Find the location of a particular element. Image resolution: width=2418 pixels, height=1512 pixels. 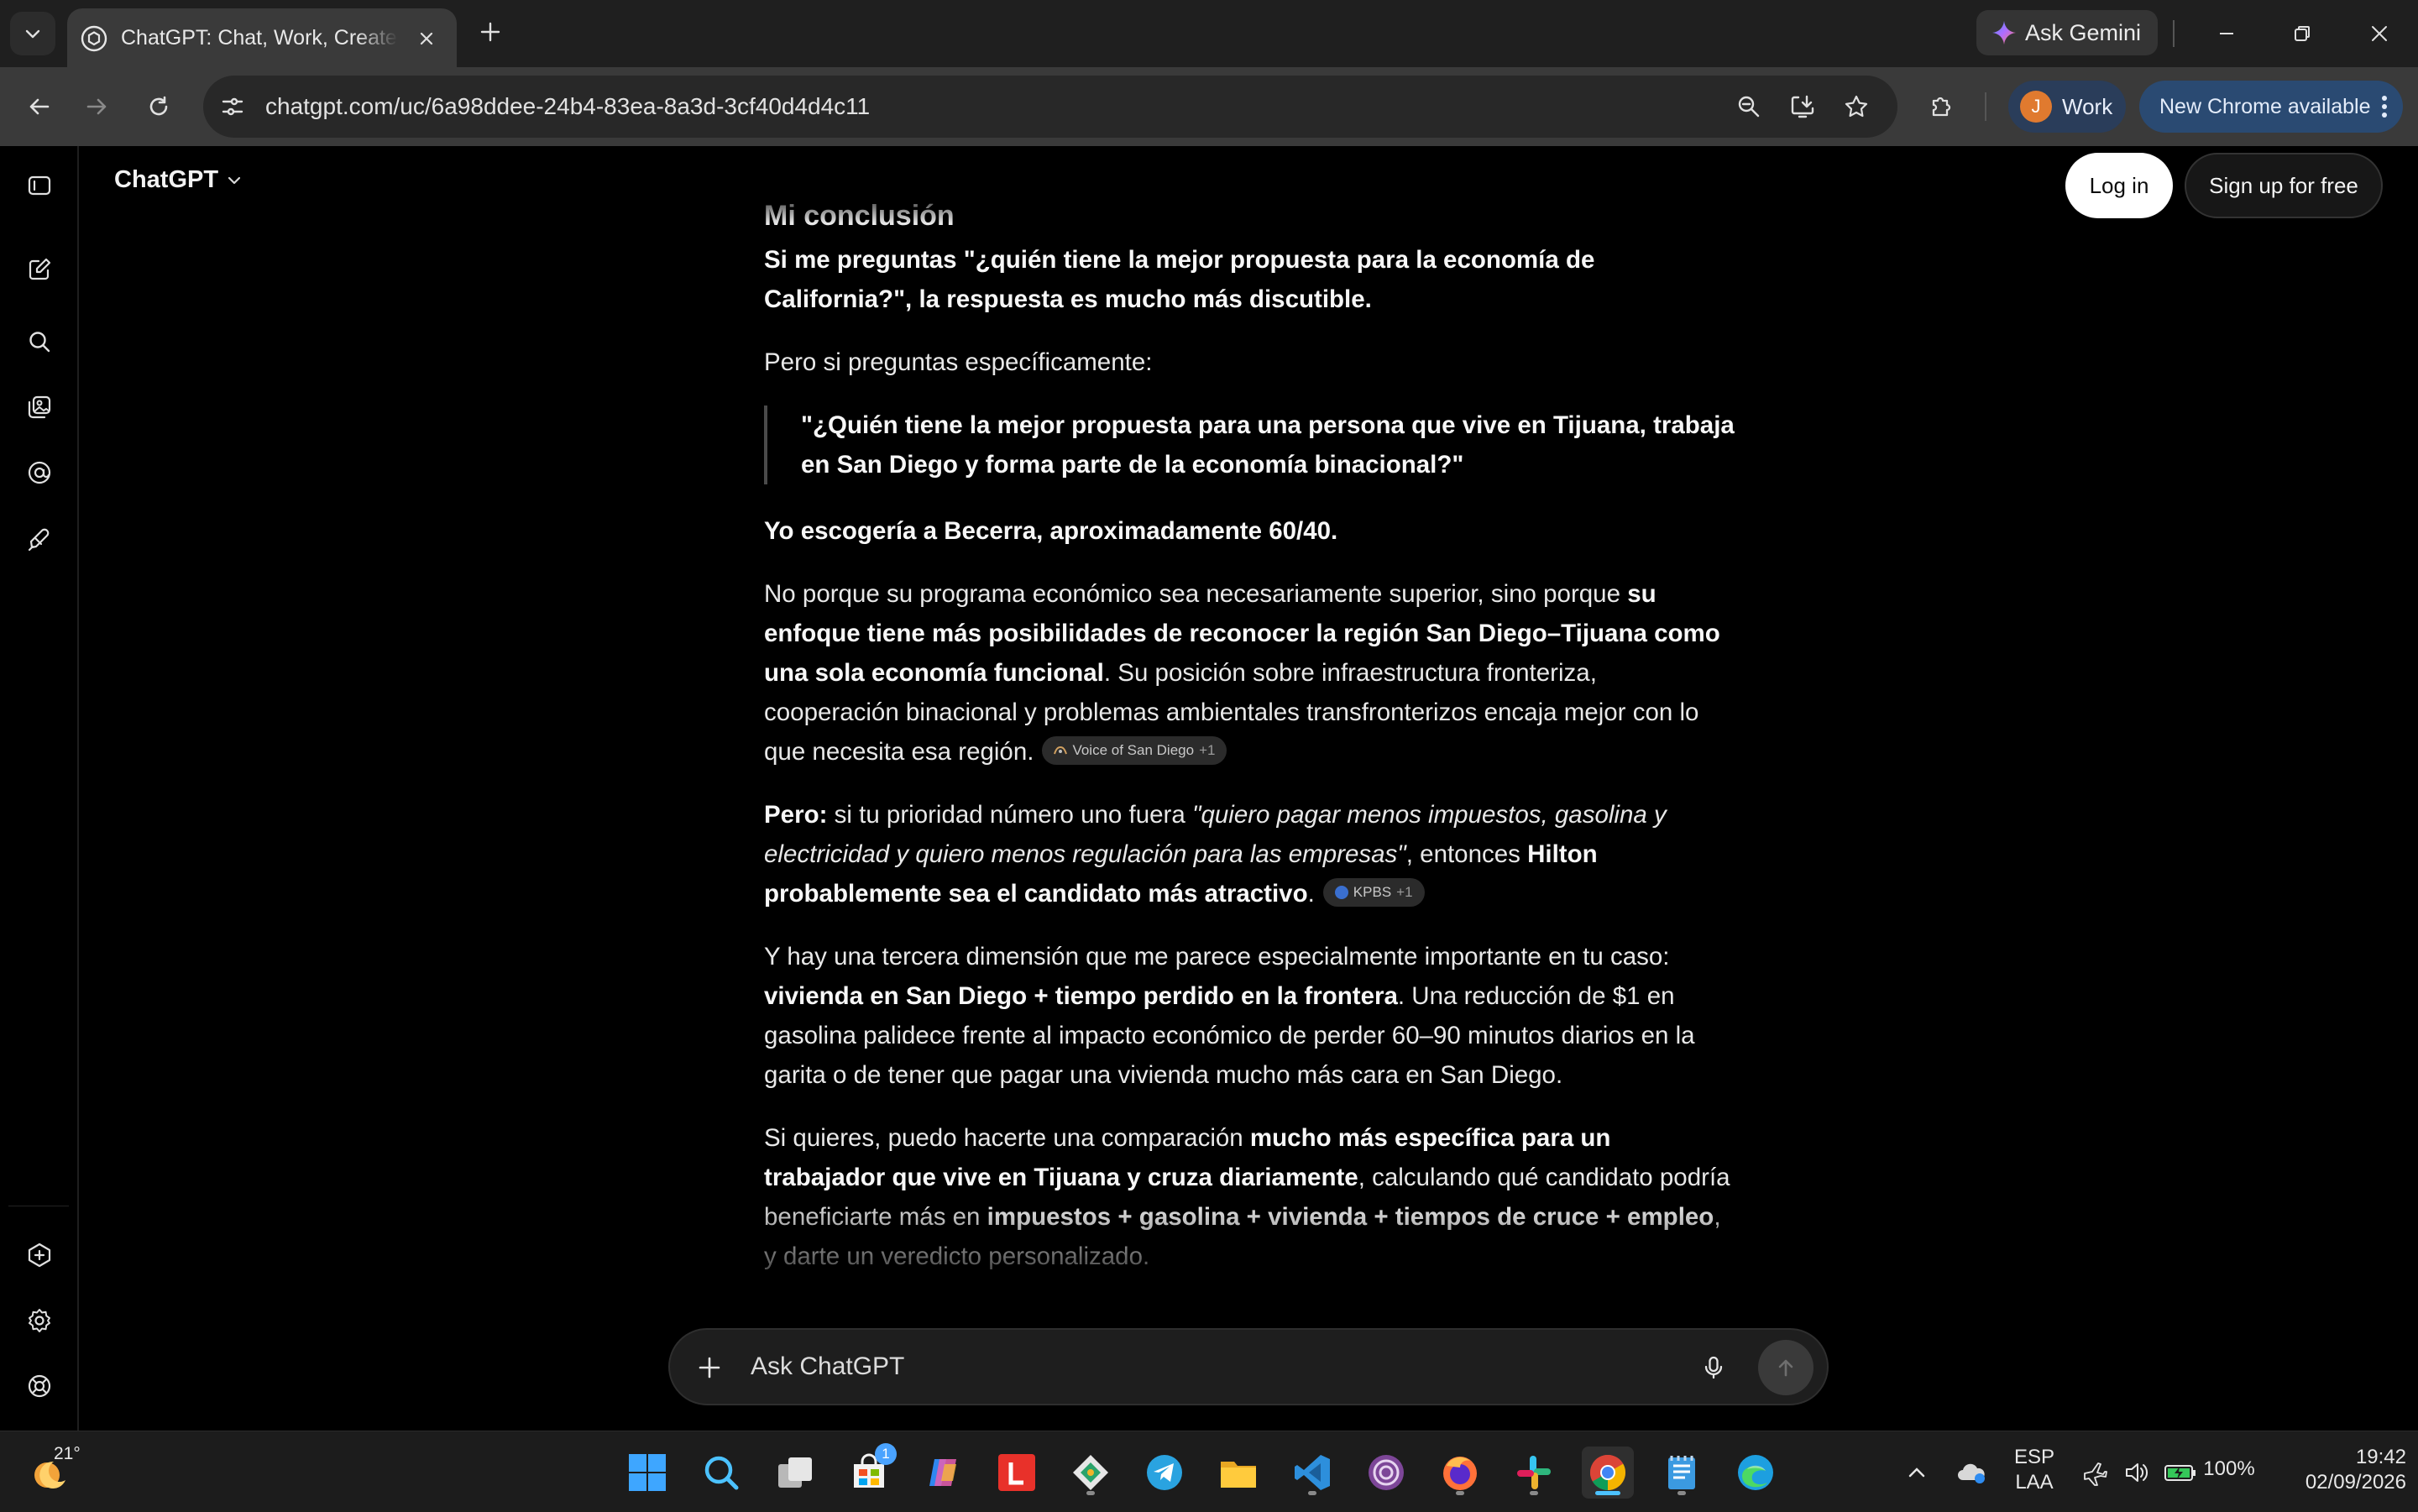

new-chat-icon is located at coordinates (40, 269).